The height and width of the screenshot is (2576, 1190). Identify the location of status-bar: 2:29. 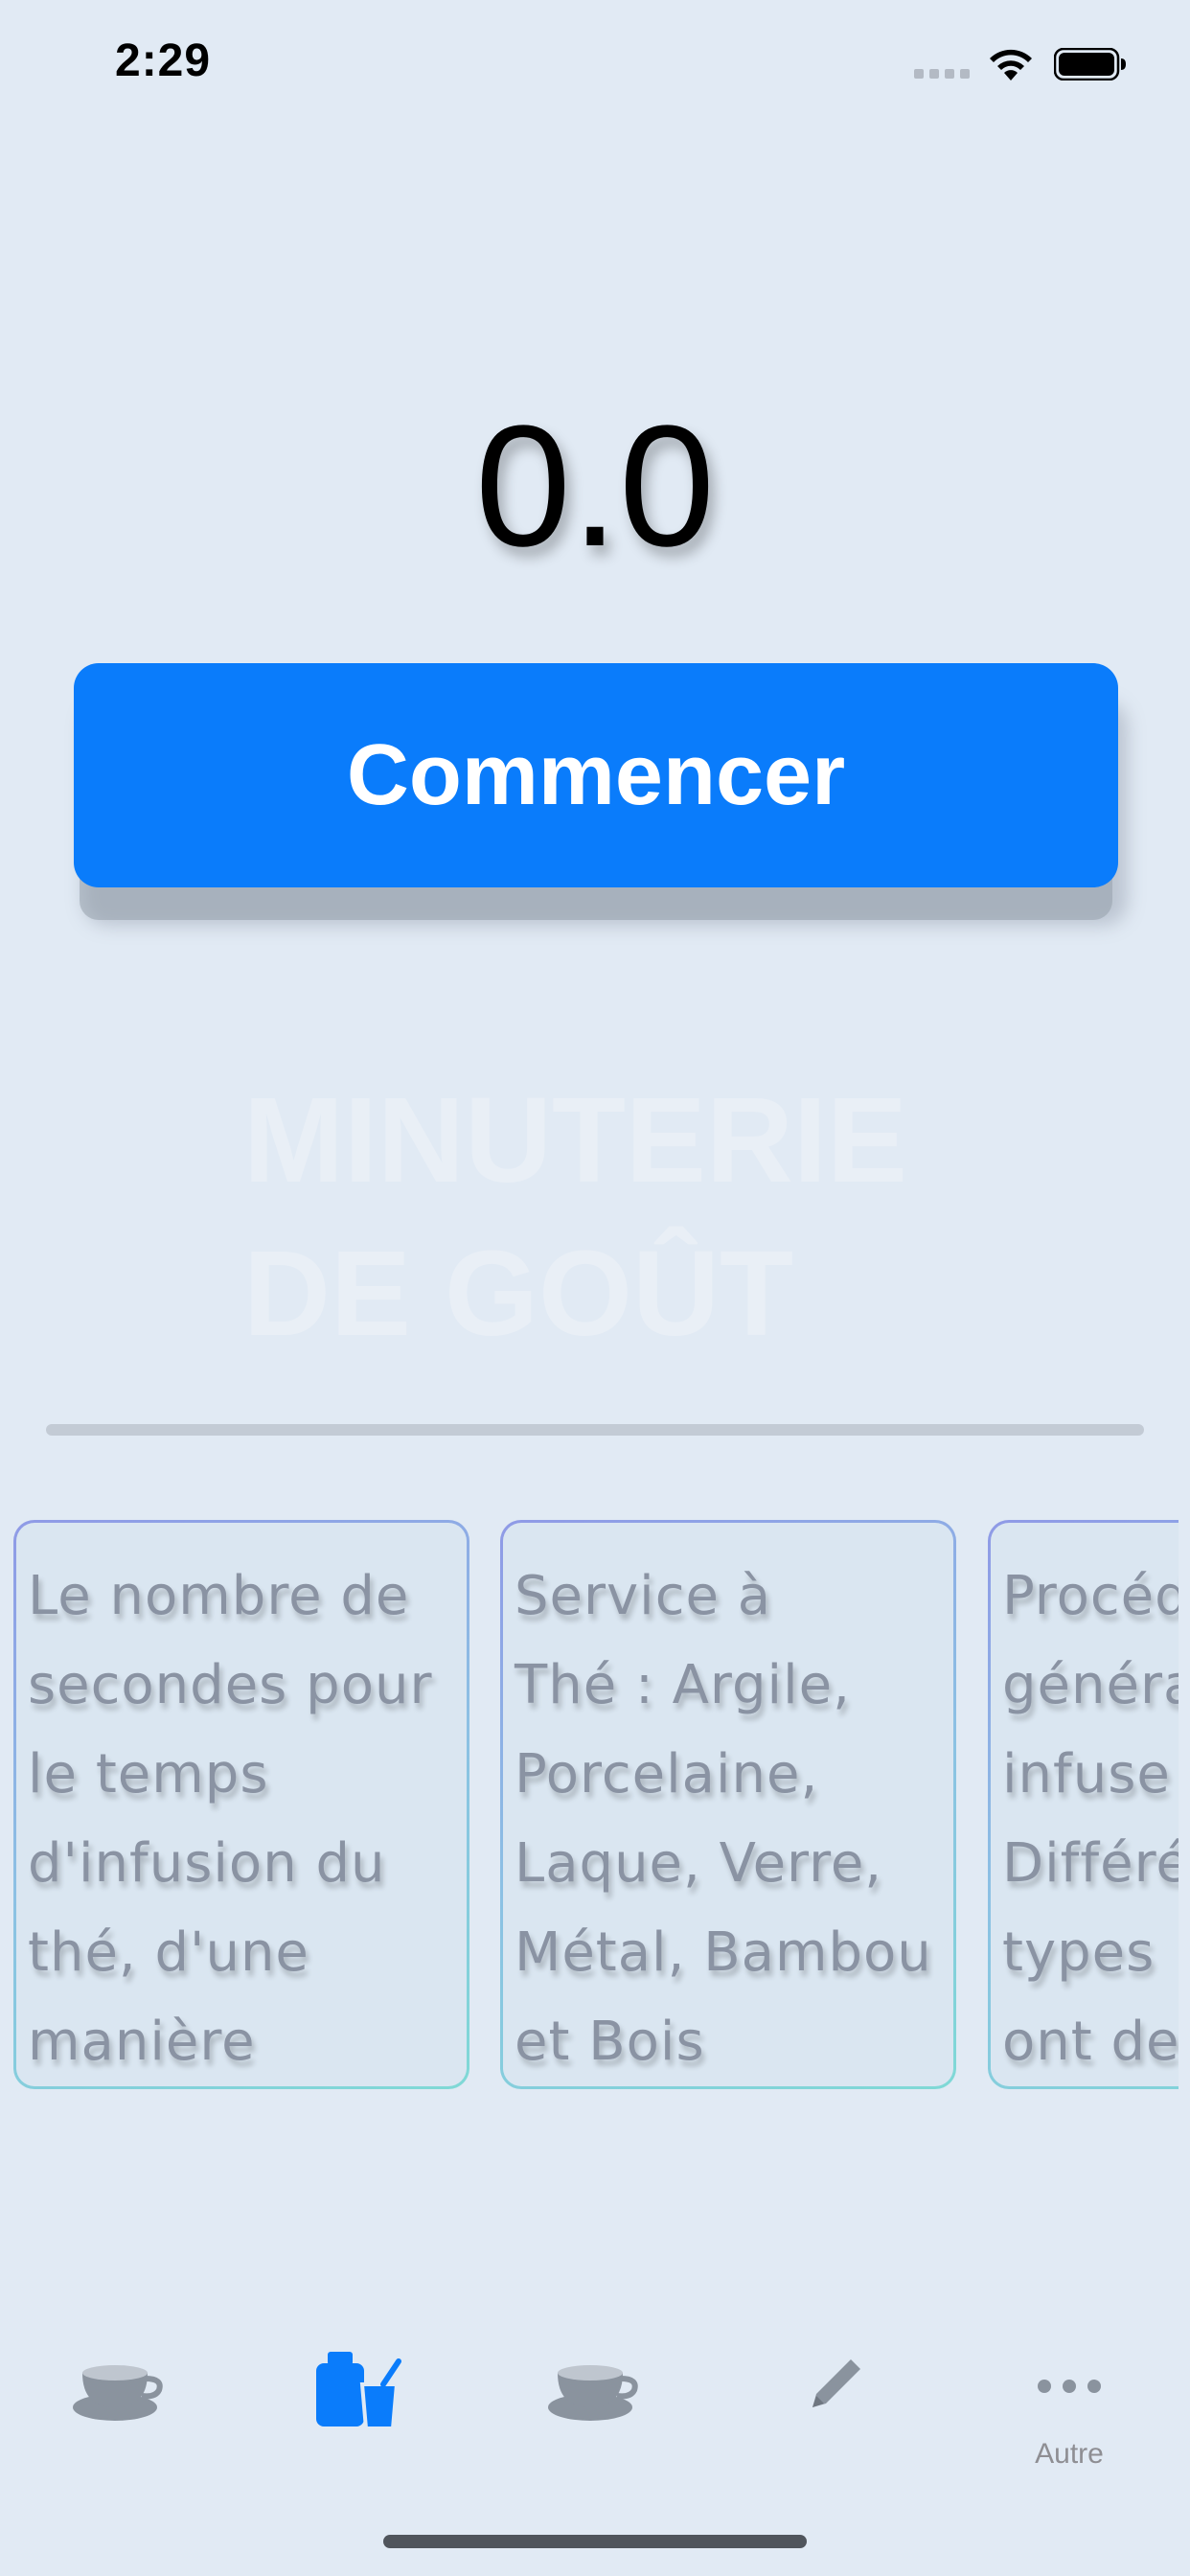
(595, 63).